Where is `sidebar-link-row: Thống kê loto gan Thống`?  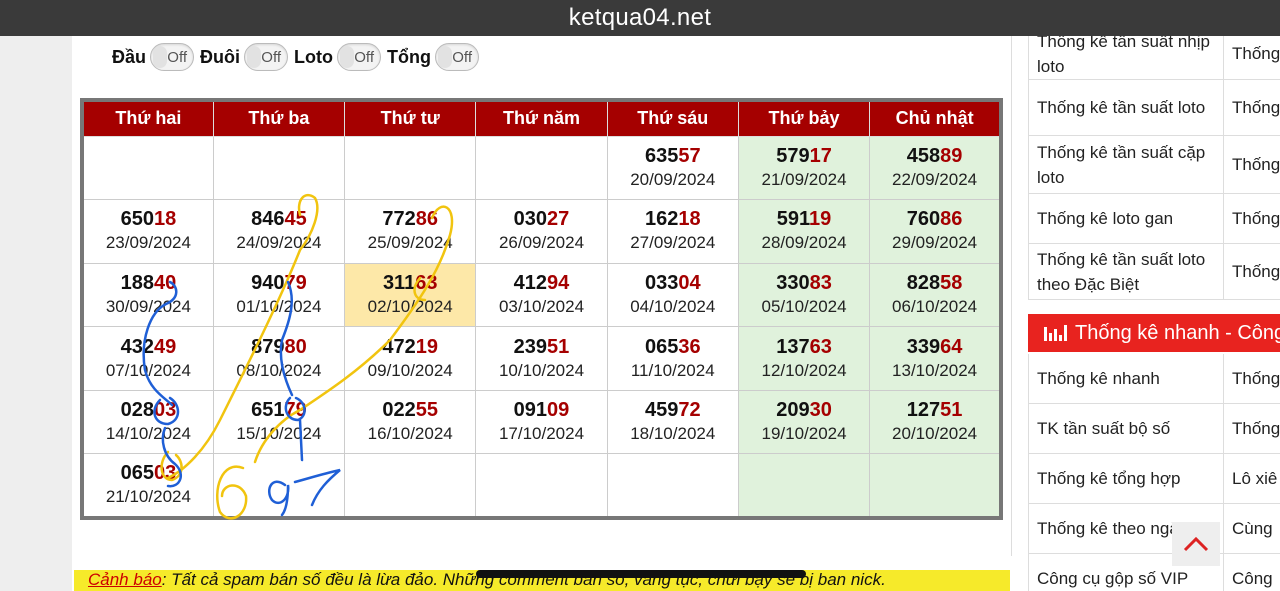 sidebar-link-row: Thống kê loto gan Thống is located at coordinates (1154, 219).